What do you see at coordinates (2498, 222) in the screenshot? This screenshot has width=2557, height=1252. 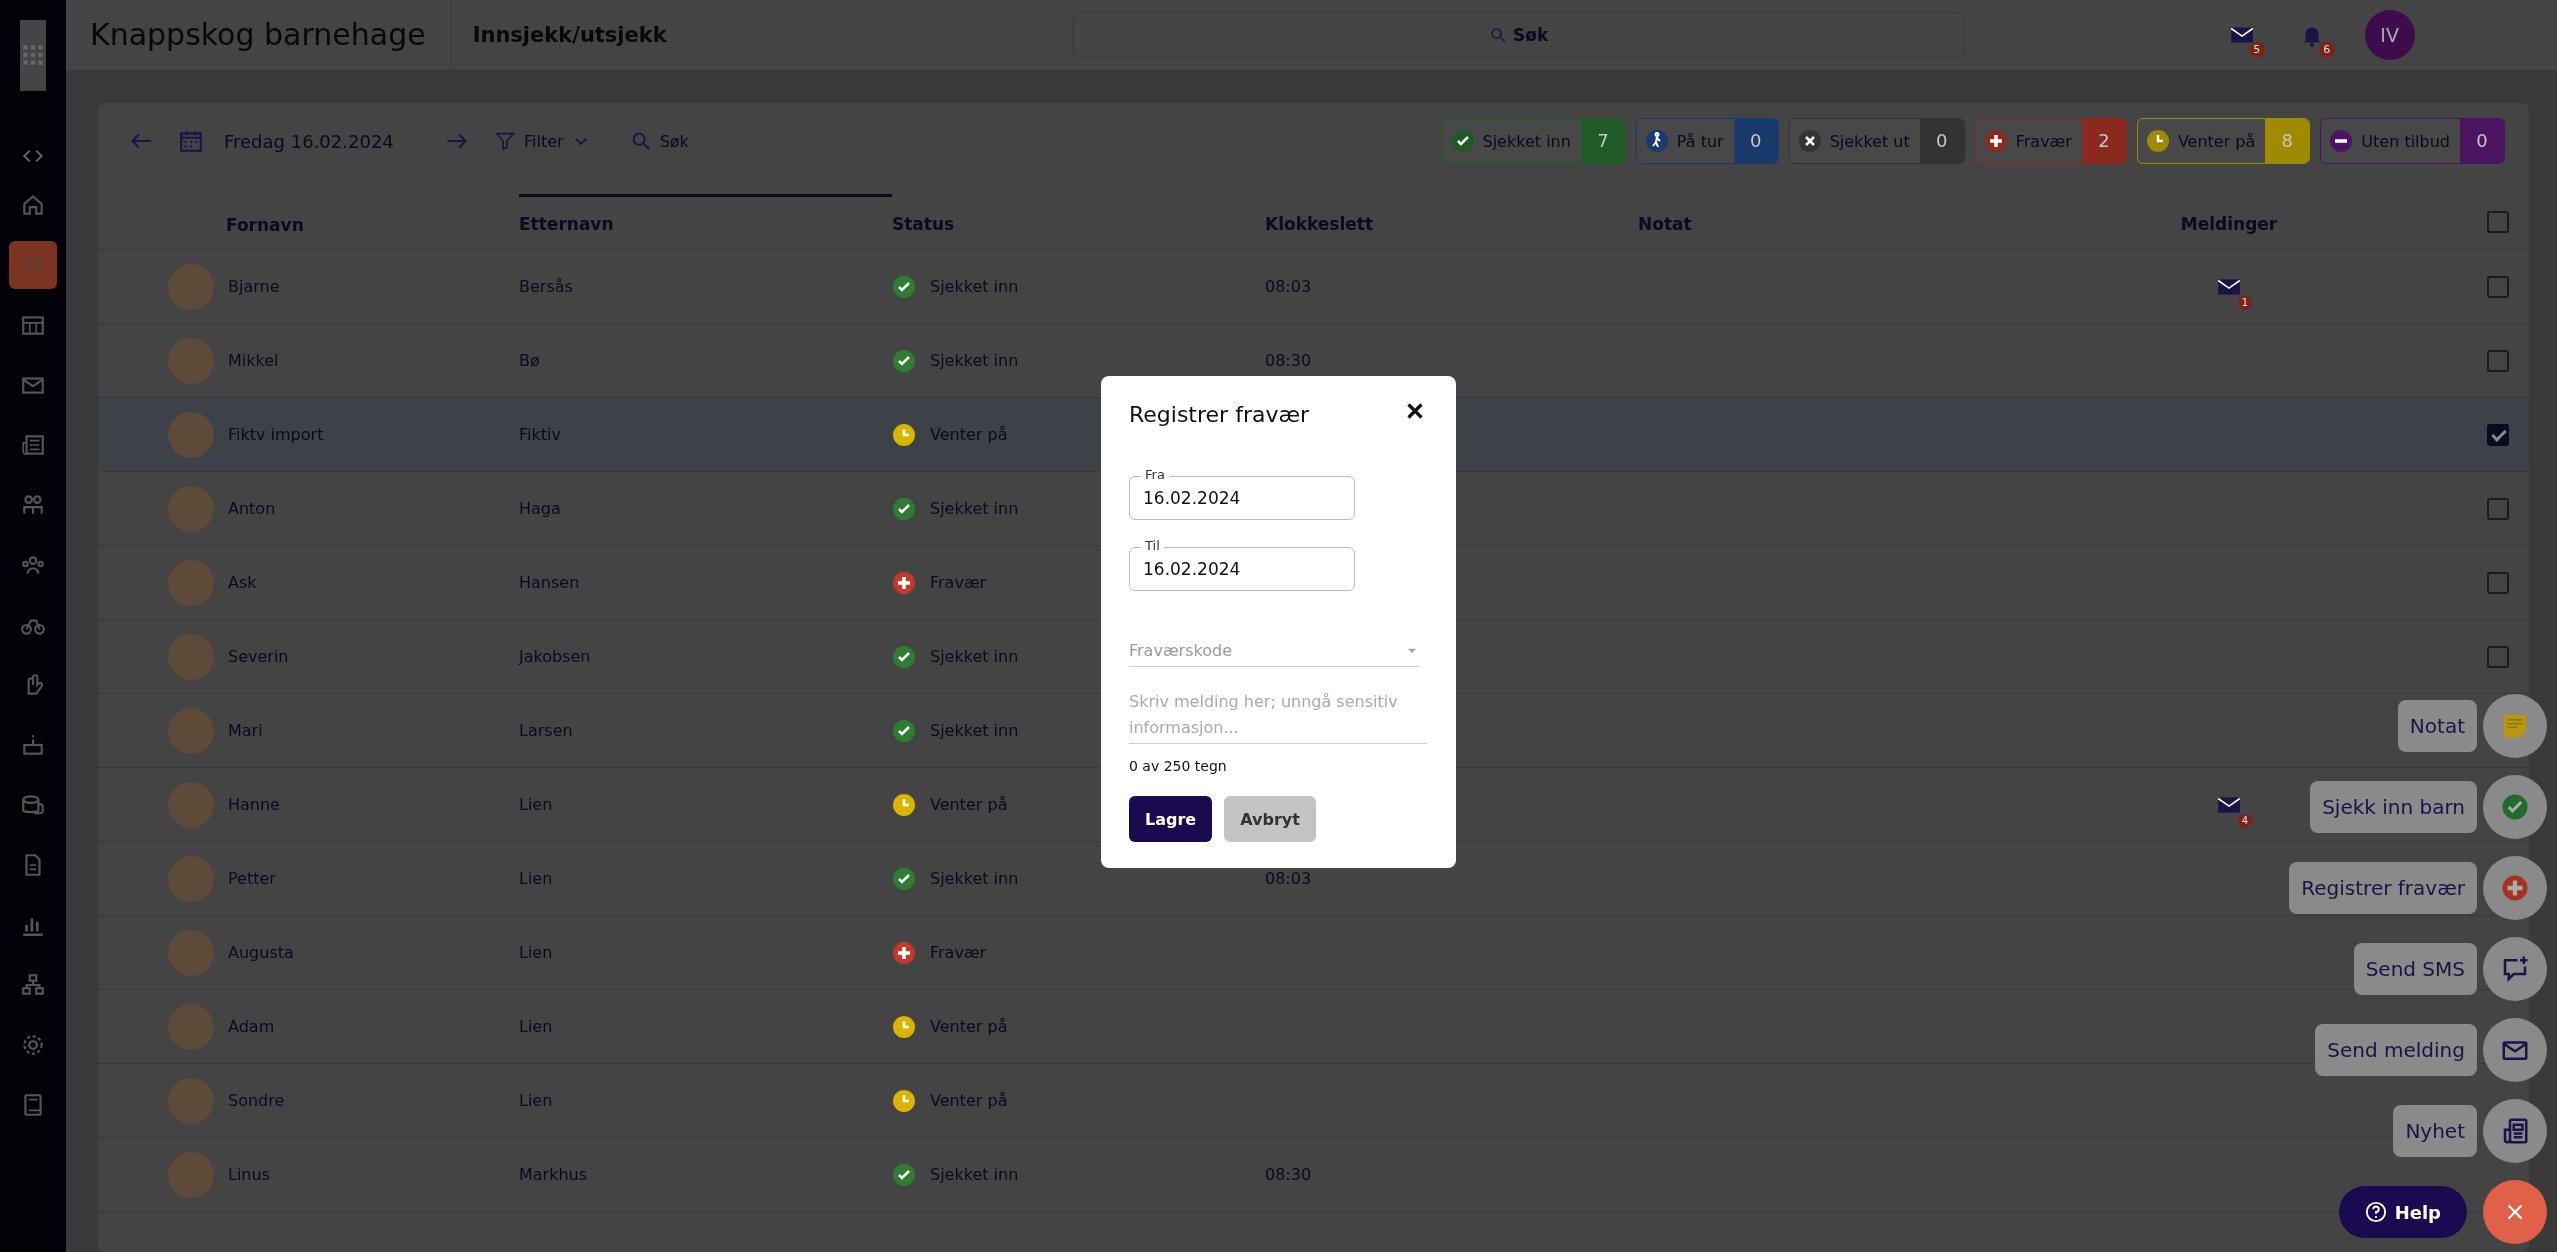 I see `select-all-checkbox` at bounding box center [2498, 222].